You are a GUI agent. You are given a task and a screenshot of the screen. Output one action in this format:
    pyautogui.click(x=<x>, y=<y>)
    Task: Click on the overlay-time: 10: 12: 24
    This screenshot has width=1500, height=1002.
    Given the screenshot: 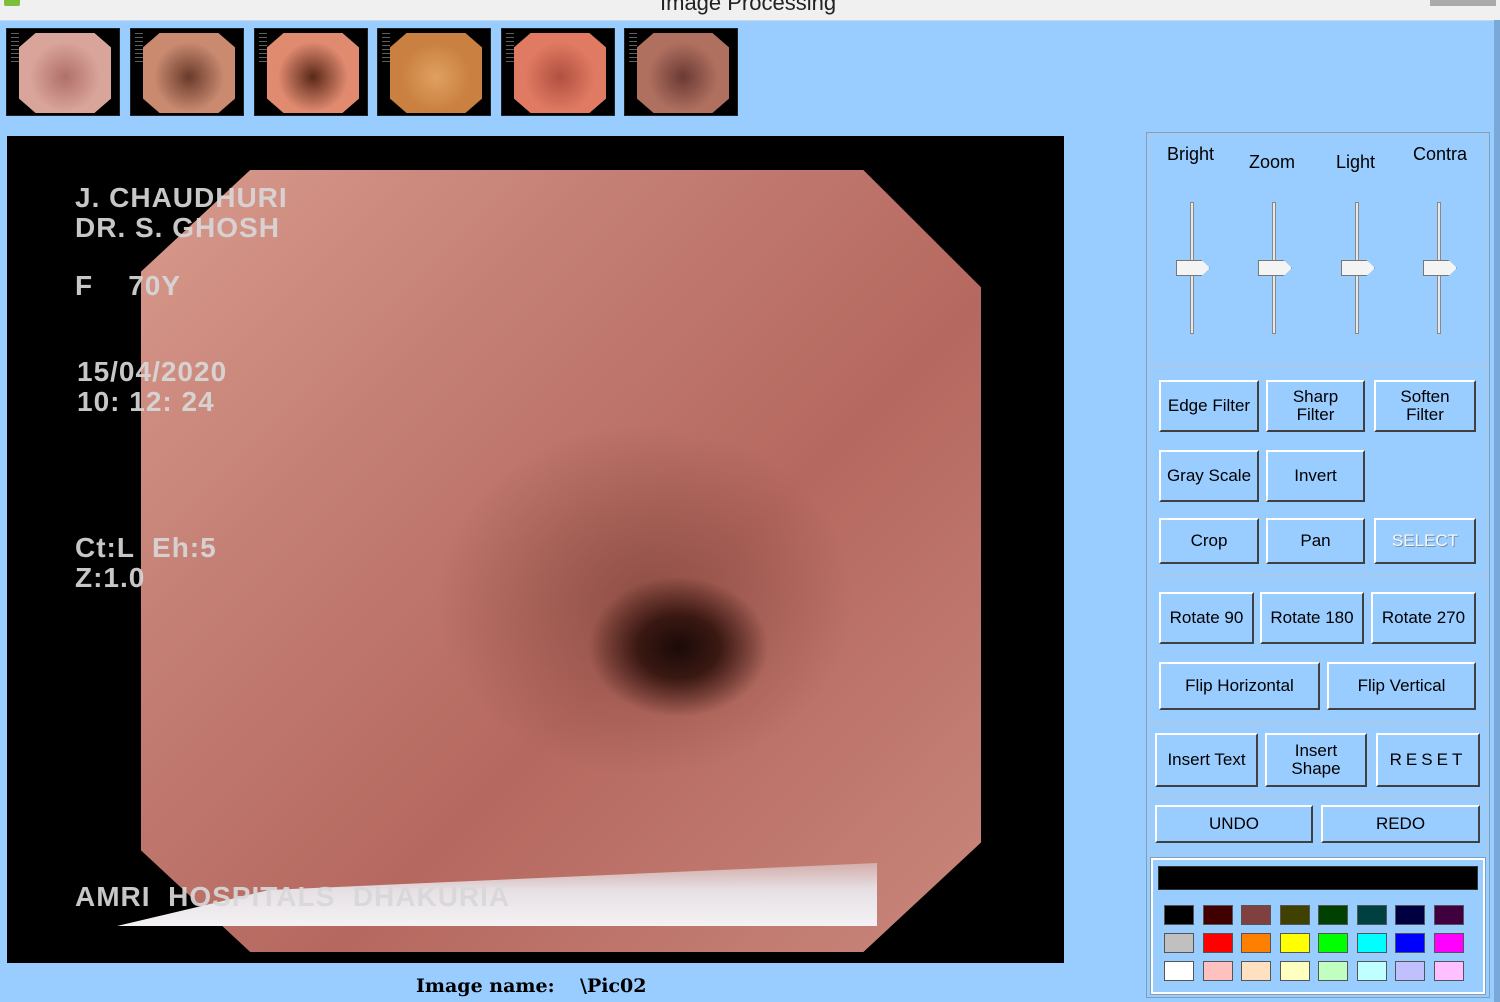 What is the action you would take?
    pyautogui.click(x=146, y=401)
    